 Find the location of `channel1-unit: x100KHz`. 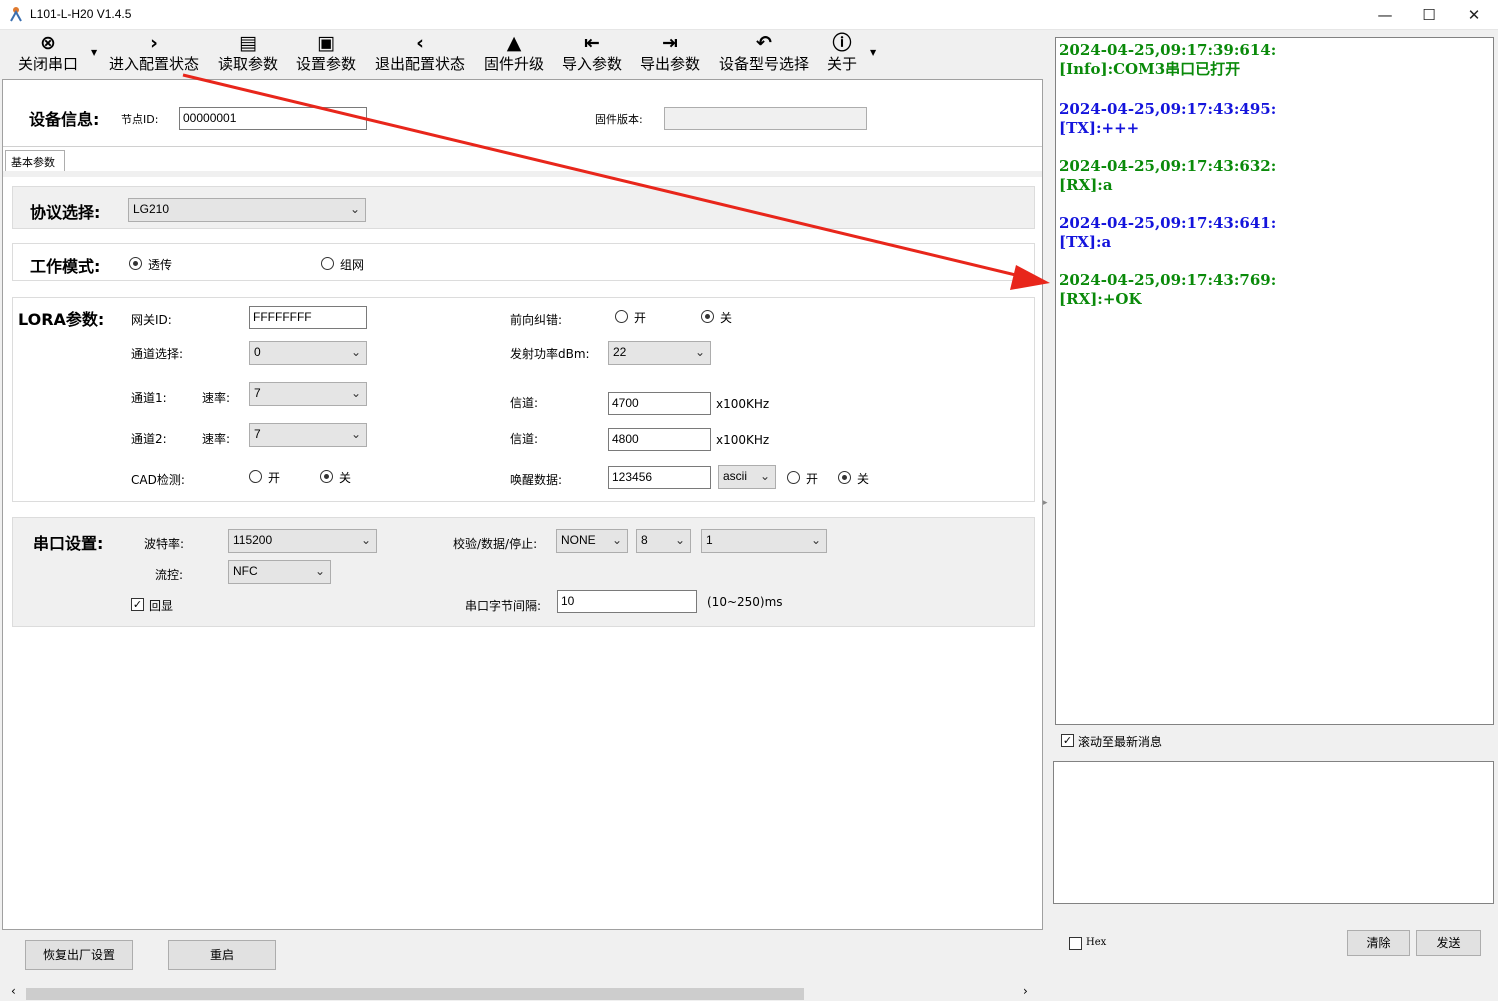

channel1-unit: x100KHz is located at coordinates (743, 404).